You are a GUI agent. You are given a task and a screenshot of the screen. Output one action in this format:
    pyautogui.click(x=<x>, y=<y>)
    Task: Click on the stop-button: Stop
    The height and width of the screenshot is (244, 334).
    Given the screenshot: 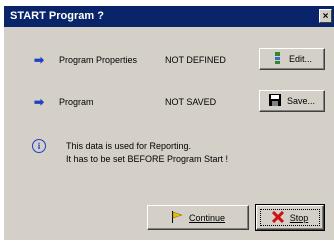 What is the action you would take?
    pyautogui.click(x=290, y=217)
    